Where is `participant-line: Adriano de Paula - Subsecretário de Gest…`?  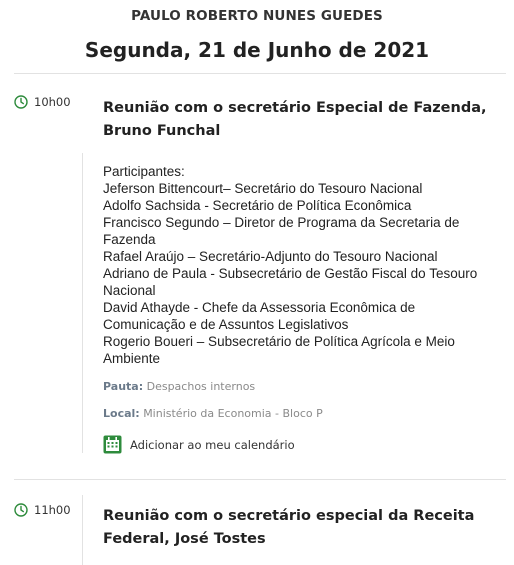 participant-line: Adriano de Paula - Subsecretário de Gest… is located at coordinates (290, 273).